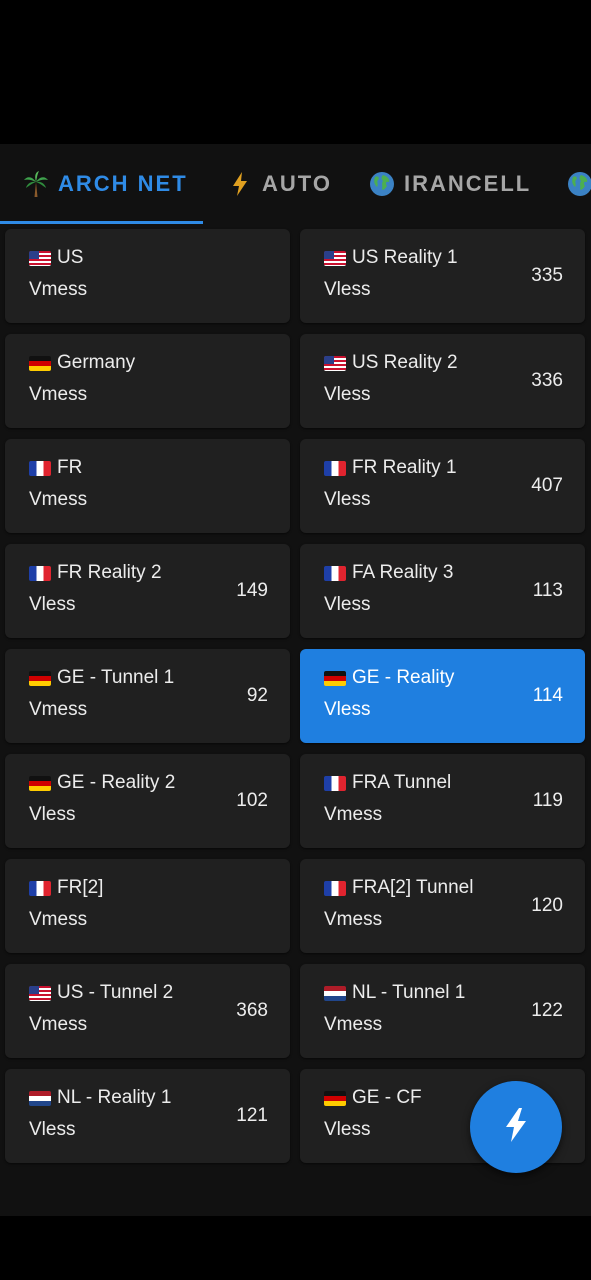 The image size is (591, 1280). What do you see at coordinates (442, 486) in the screenshot?
I see `server-card: FR Reality 1 Vless 407` at bounding box center [442, 486].